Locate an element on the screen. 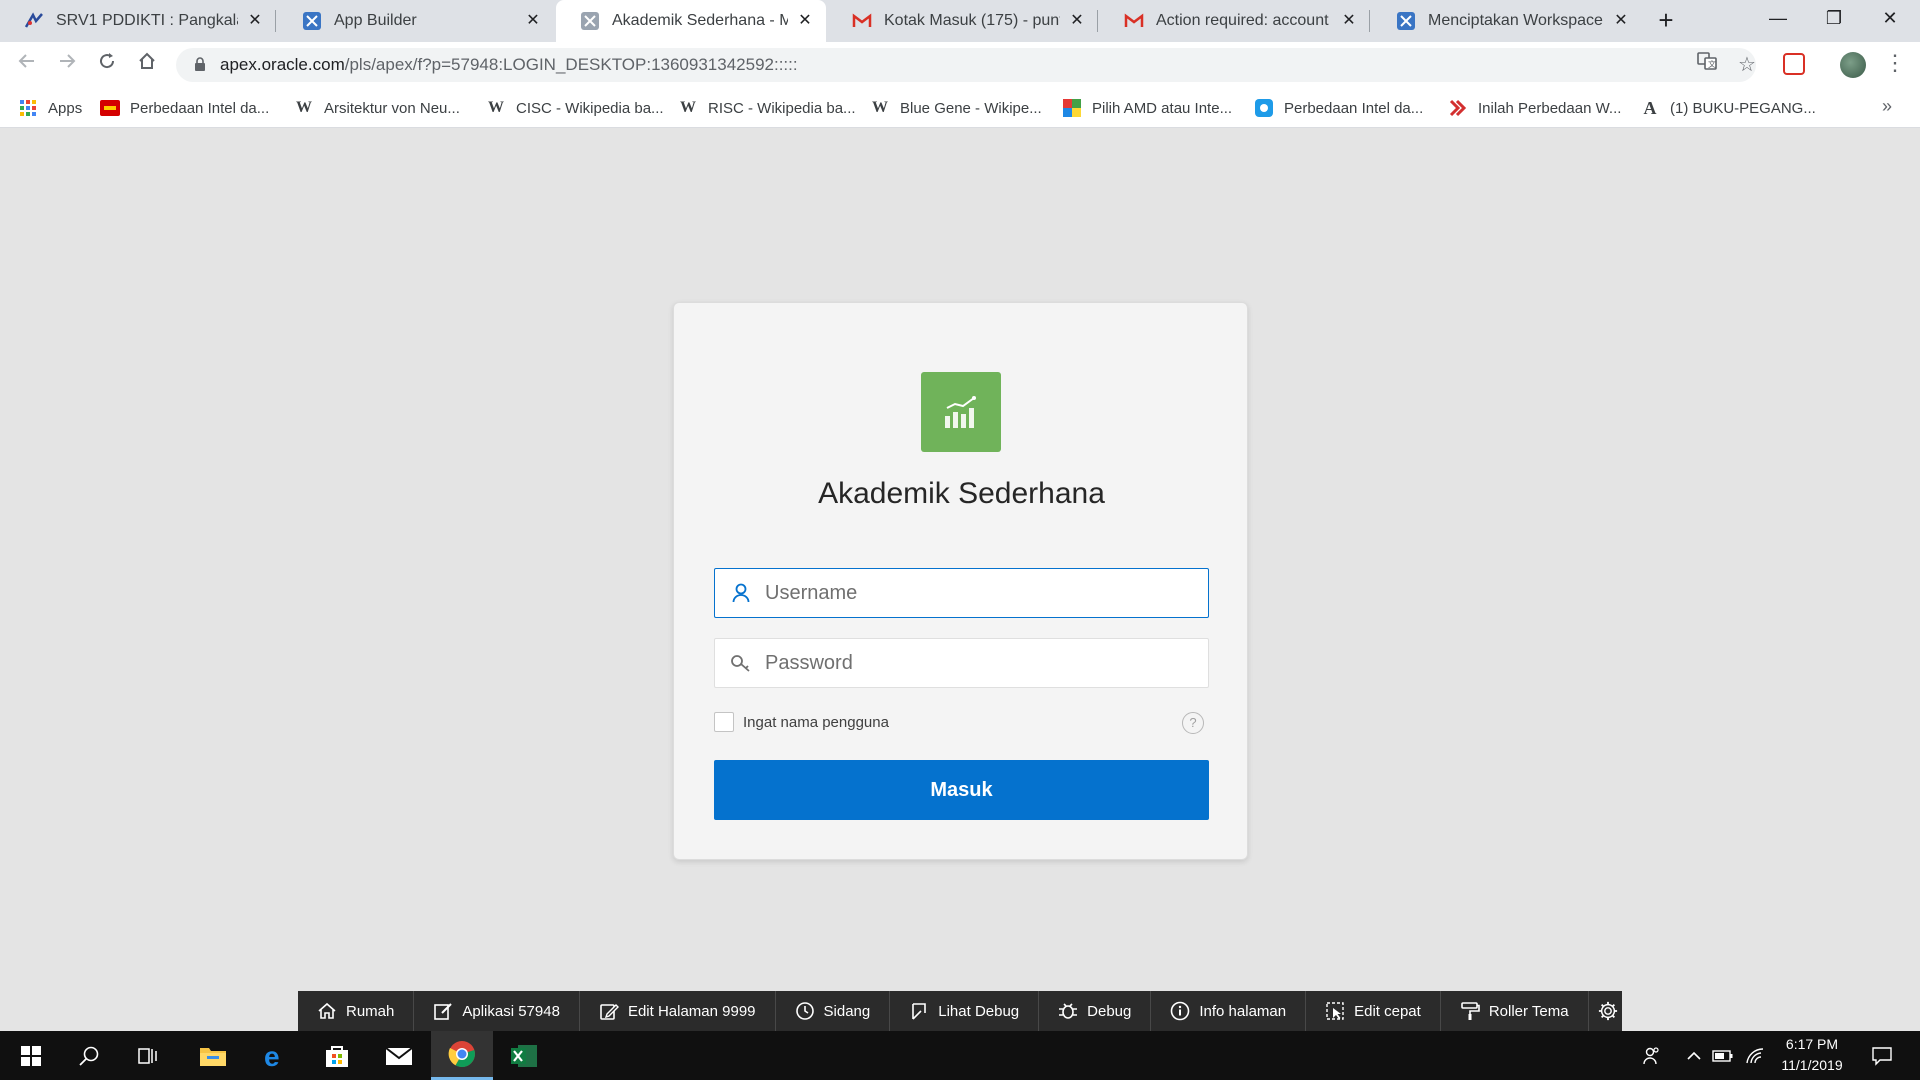 The image size is (1920, 1080). system-clock: 6:17 PM 11/1/2019 is located at coordinates (1812, 1055).